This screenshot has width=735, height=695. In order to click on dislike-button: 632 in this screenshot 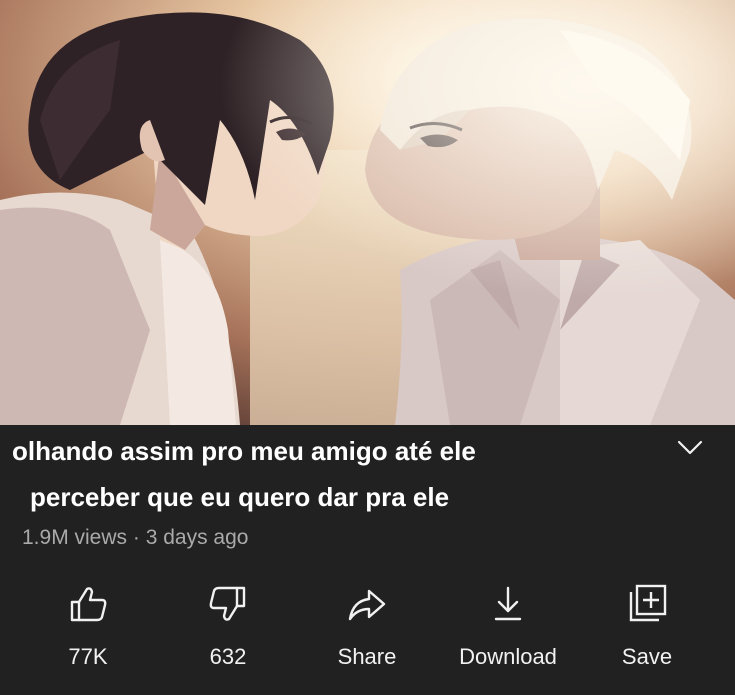, I will do `click(228, 628)`.